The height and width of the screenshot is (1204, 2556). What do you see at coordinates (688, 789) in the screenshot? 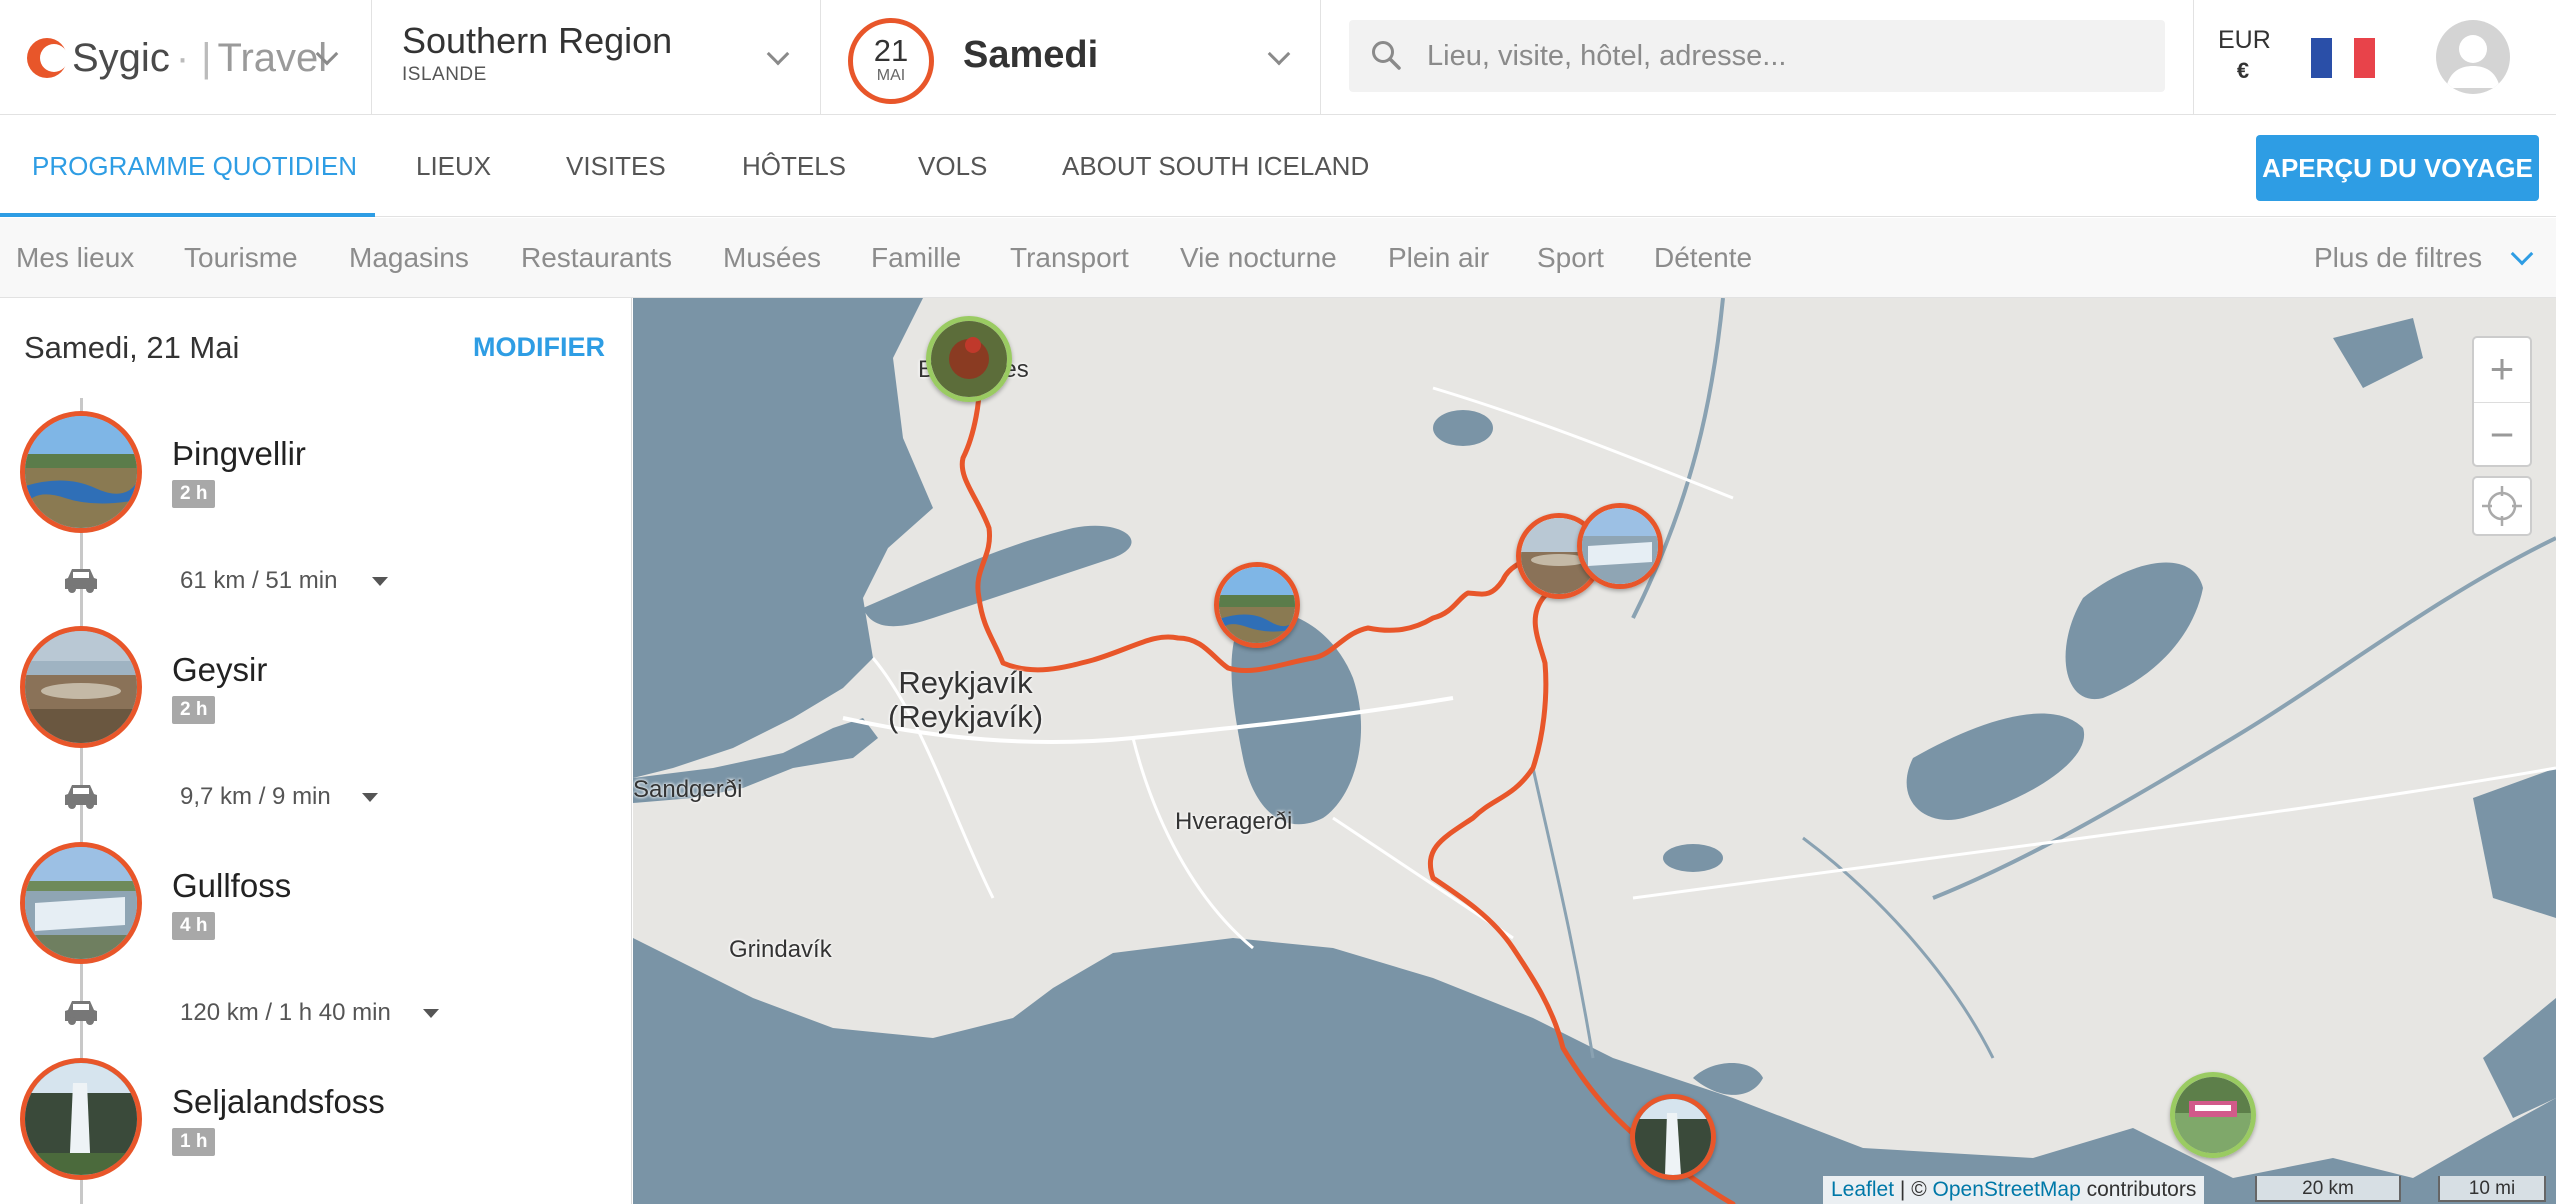
I see `map-label-sandgerdi: Sandgerði` at bounding box center [688, 789].